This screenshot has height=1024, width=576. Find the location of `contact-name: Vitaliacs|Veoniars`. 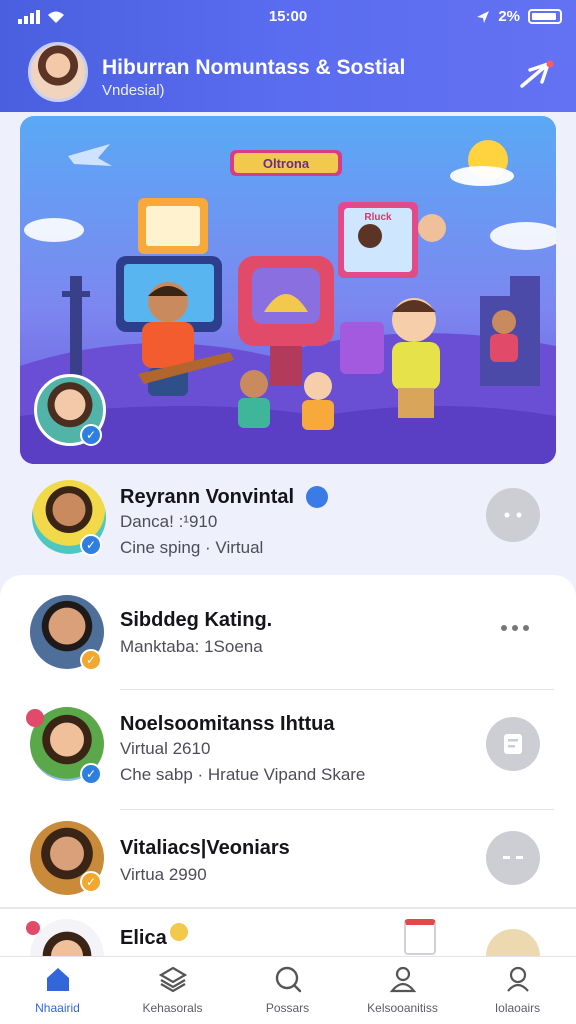

contact-name: Vitaliacs|Veoniars is located at coordinates (205, 848).